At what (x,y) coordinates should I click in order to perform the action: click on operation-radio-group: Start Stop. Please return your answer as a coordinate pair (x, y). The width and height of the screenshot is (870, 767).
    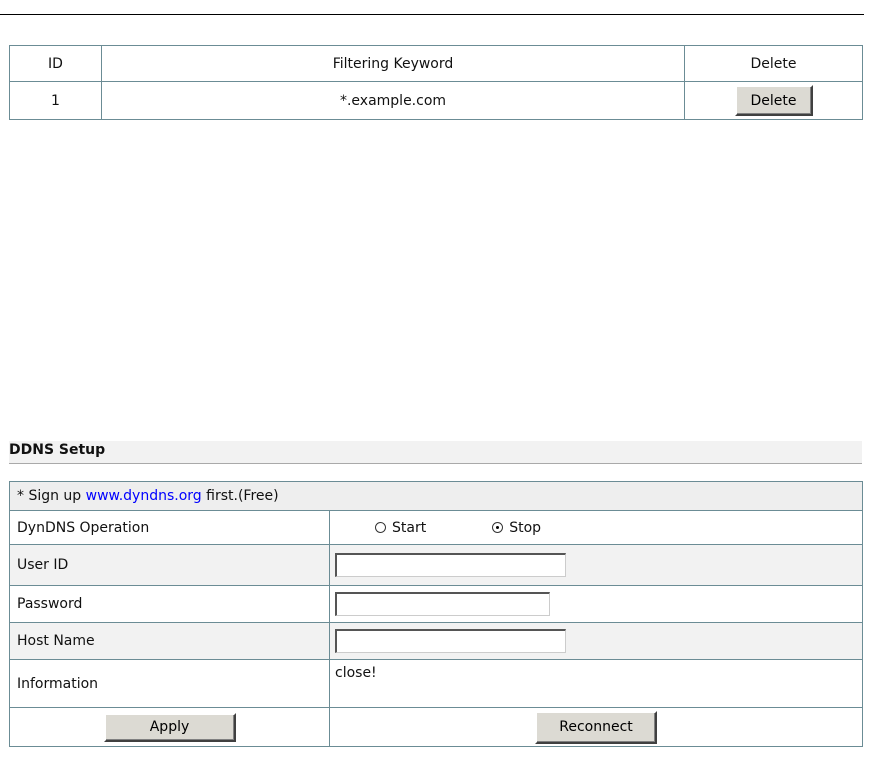
    Looking at the image, I should click on (596, 527).